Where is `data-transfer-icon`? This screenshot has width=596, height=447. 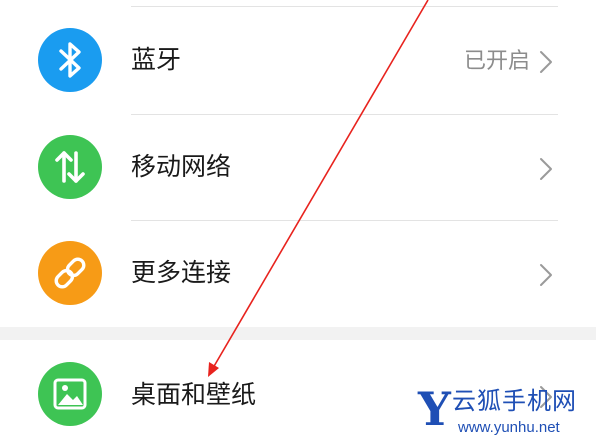 data-transfer-icon is located at coordinates (70, 167).